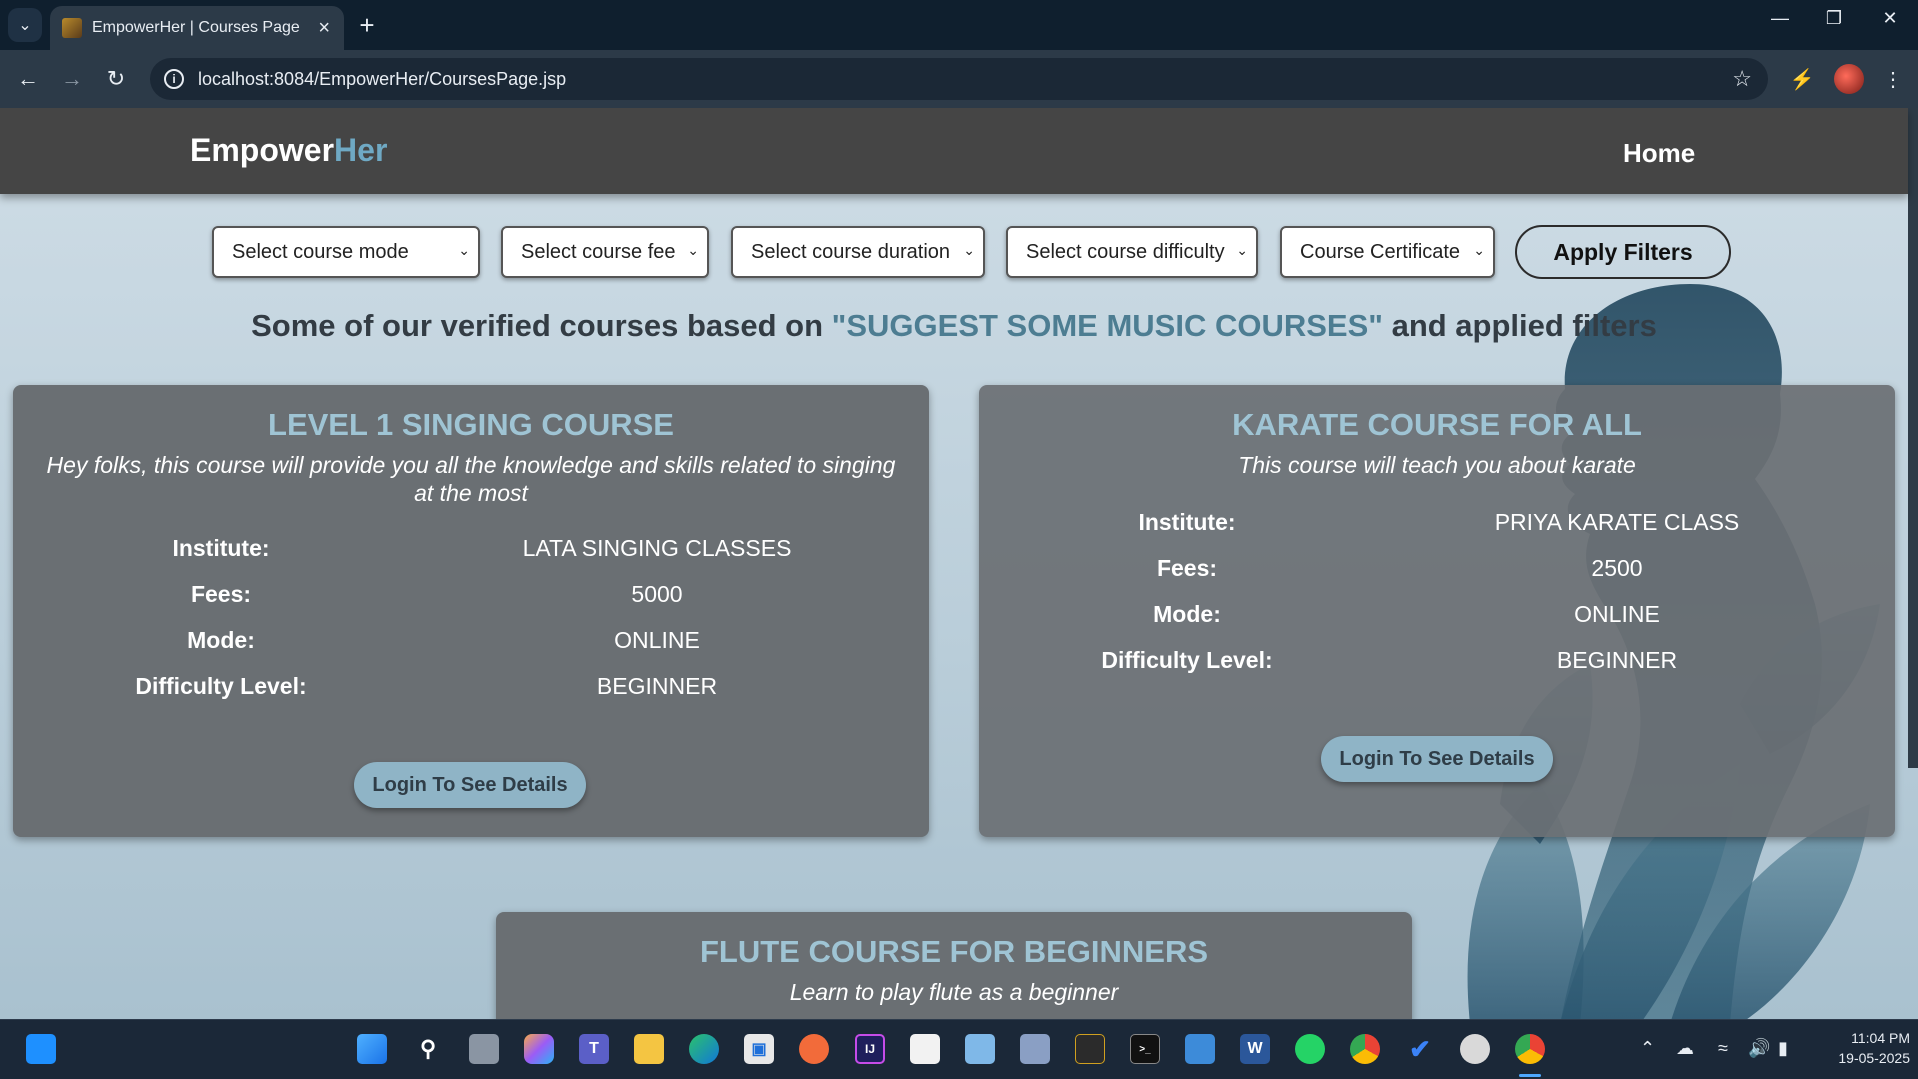 The image size is (1918, 1079). I want to click on postman-icon, so click(814, 1049).